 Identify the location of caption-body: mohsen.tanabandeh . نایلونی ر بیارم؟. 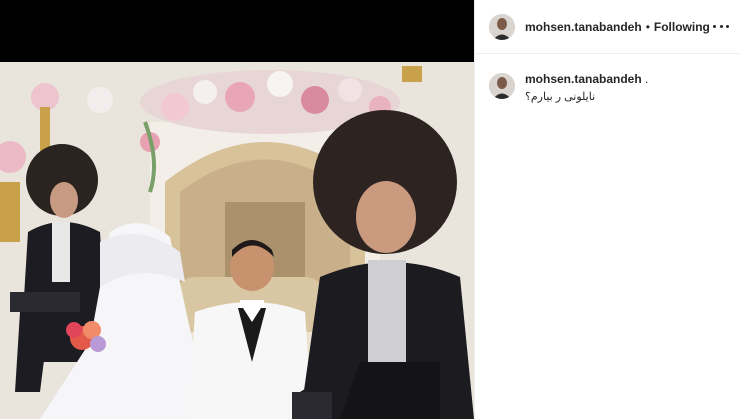
(586, 87).